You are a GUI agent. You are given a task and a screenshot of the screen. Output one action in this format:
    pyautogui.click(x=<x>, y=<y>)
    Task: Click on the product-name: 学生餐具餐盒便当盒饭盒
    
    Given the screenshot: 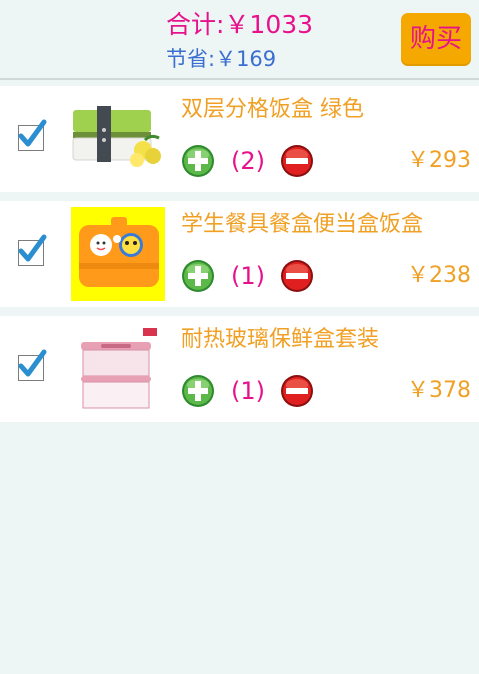 What is the action you would take?
    pyautogui.click(x=302, y=224)
    